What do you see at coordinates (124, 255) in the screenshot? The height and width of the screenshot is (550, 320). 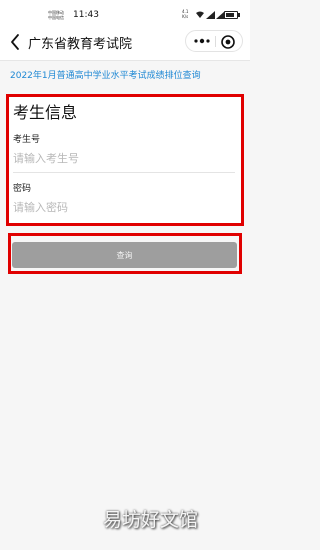 I see `query-button: 查询` at bounding box center [124, 255].